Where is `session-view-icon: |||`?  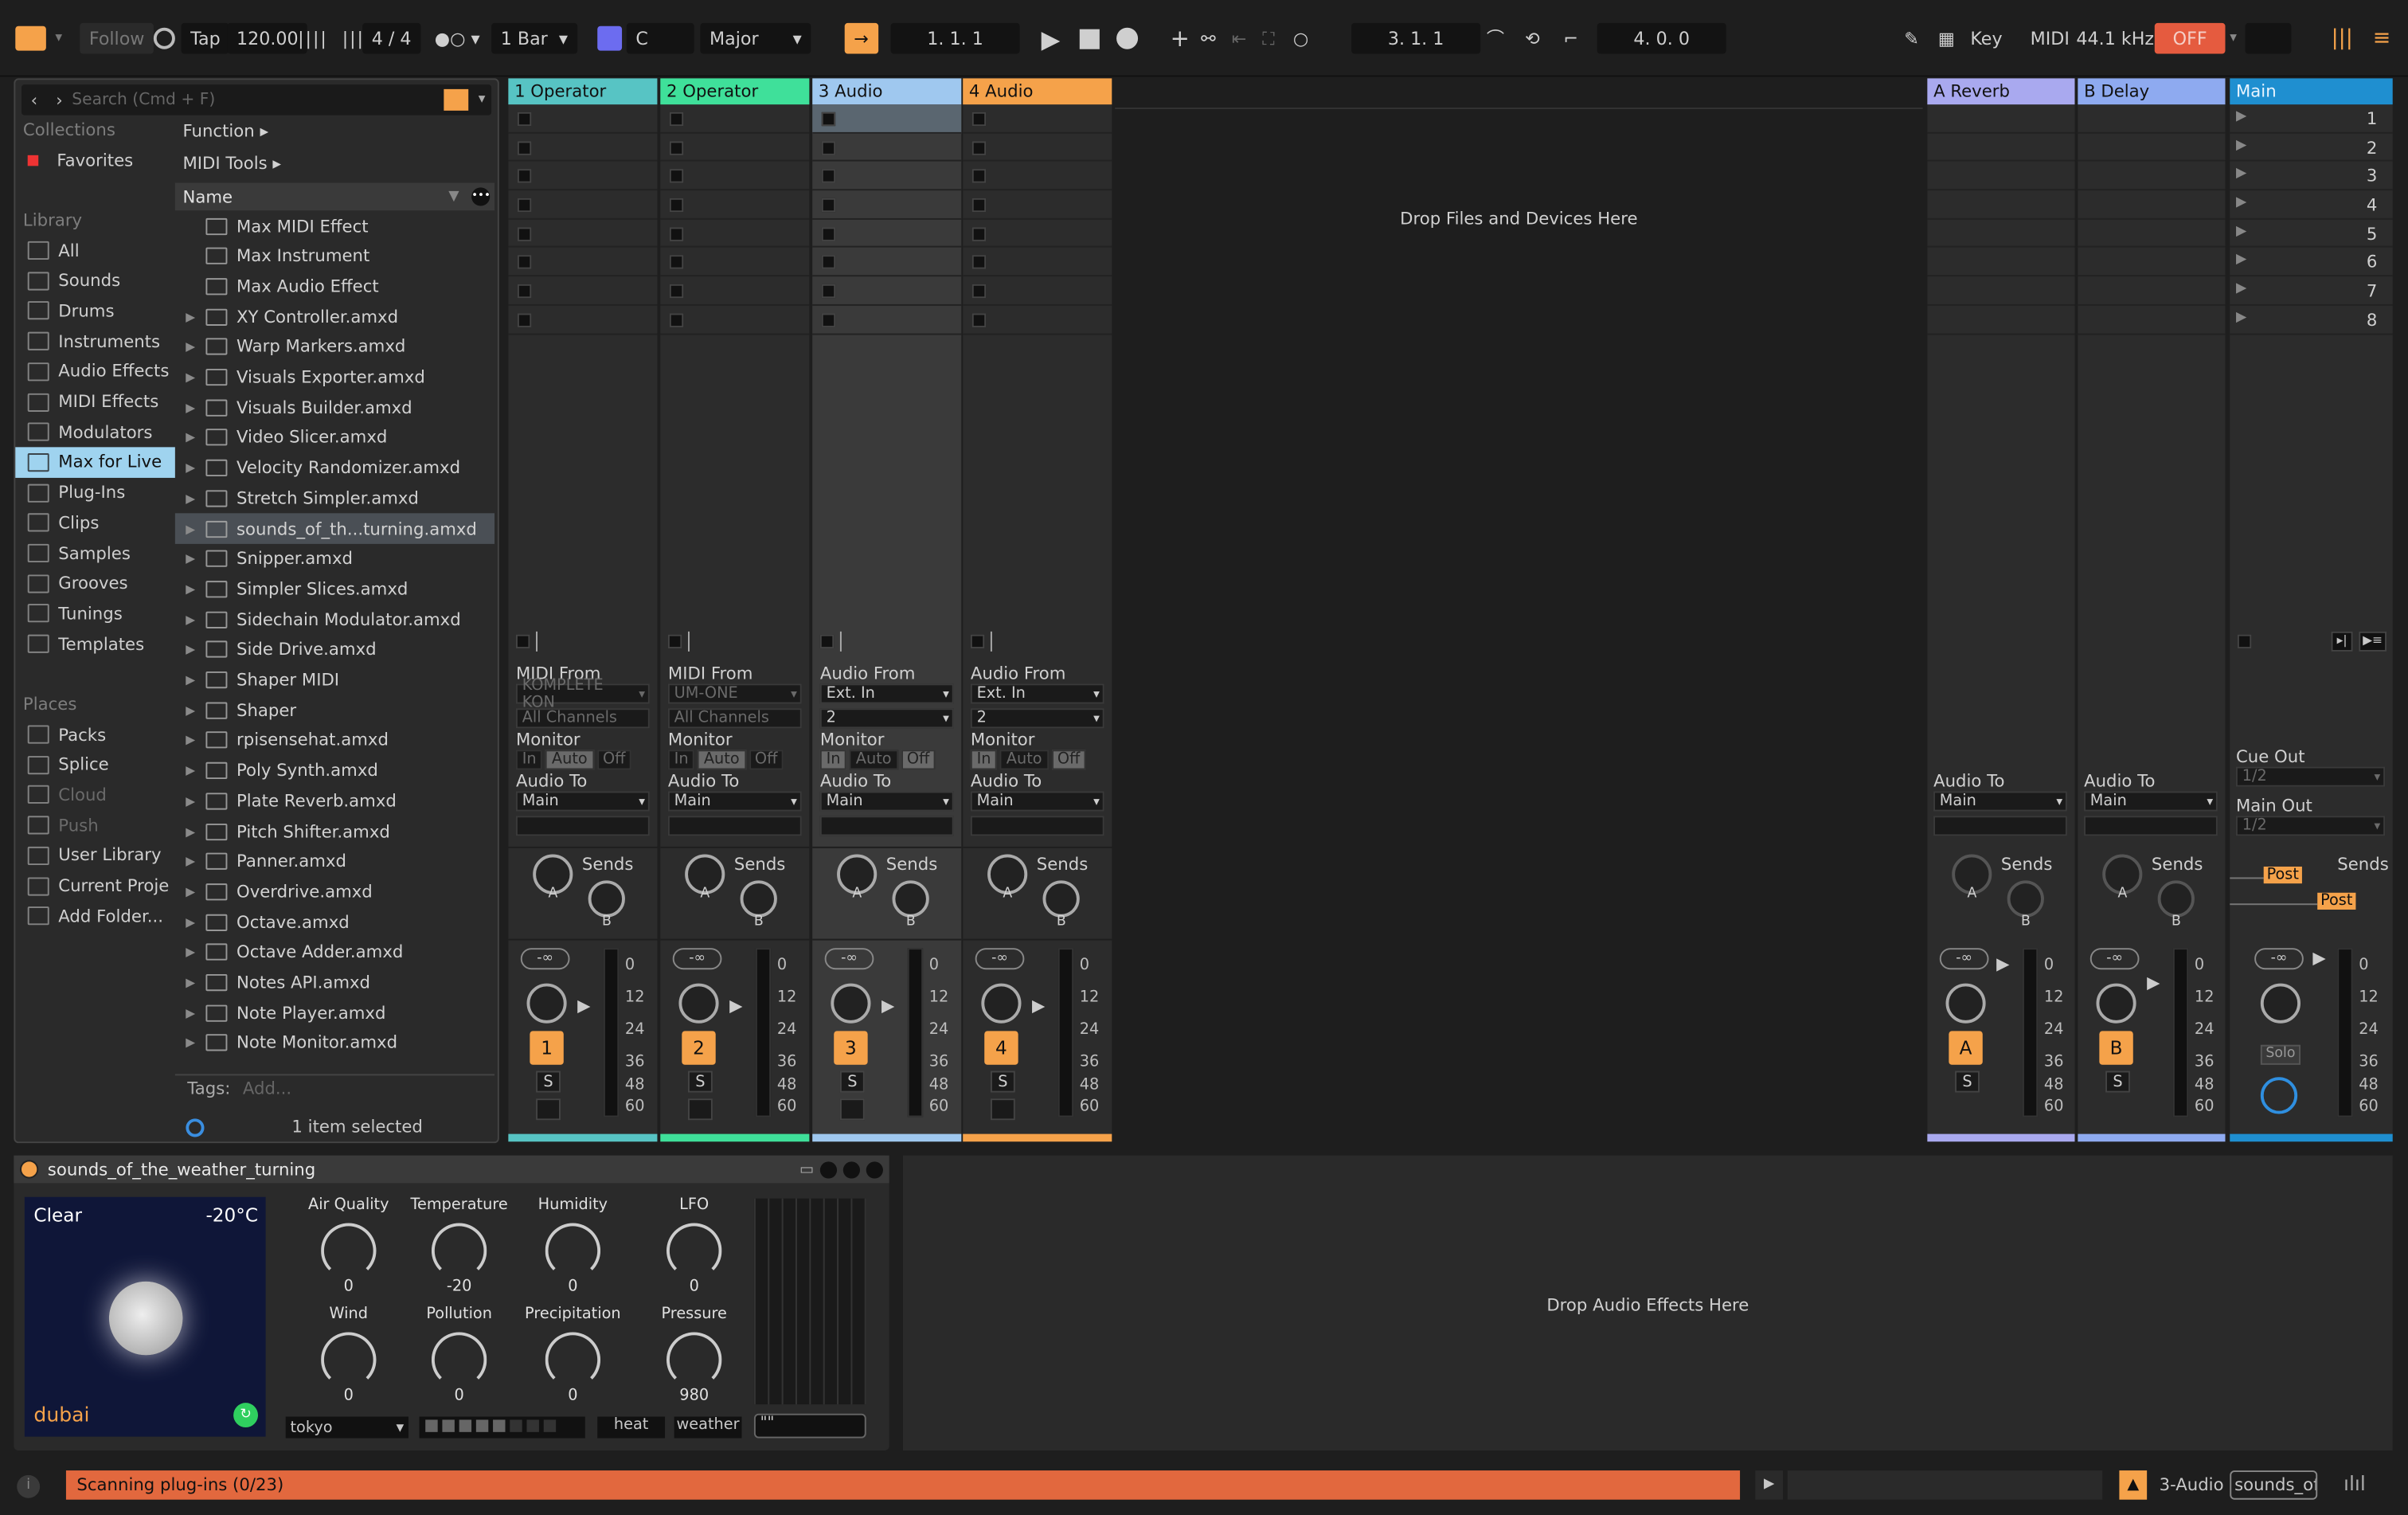
session-view-icon: ||| is located at coordinates (2342, 38).